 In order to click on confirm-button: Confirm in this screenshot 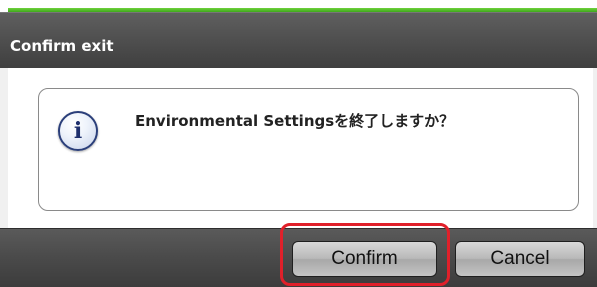, I will do `click(364, 259)`.